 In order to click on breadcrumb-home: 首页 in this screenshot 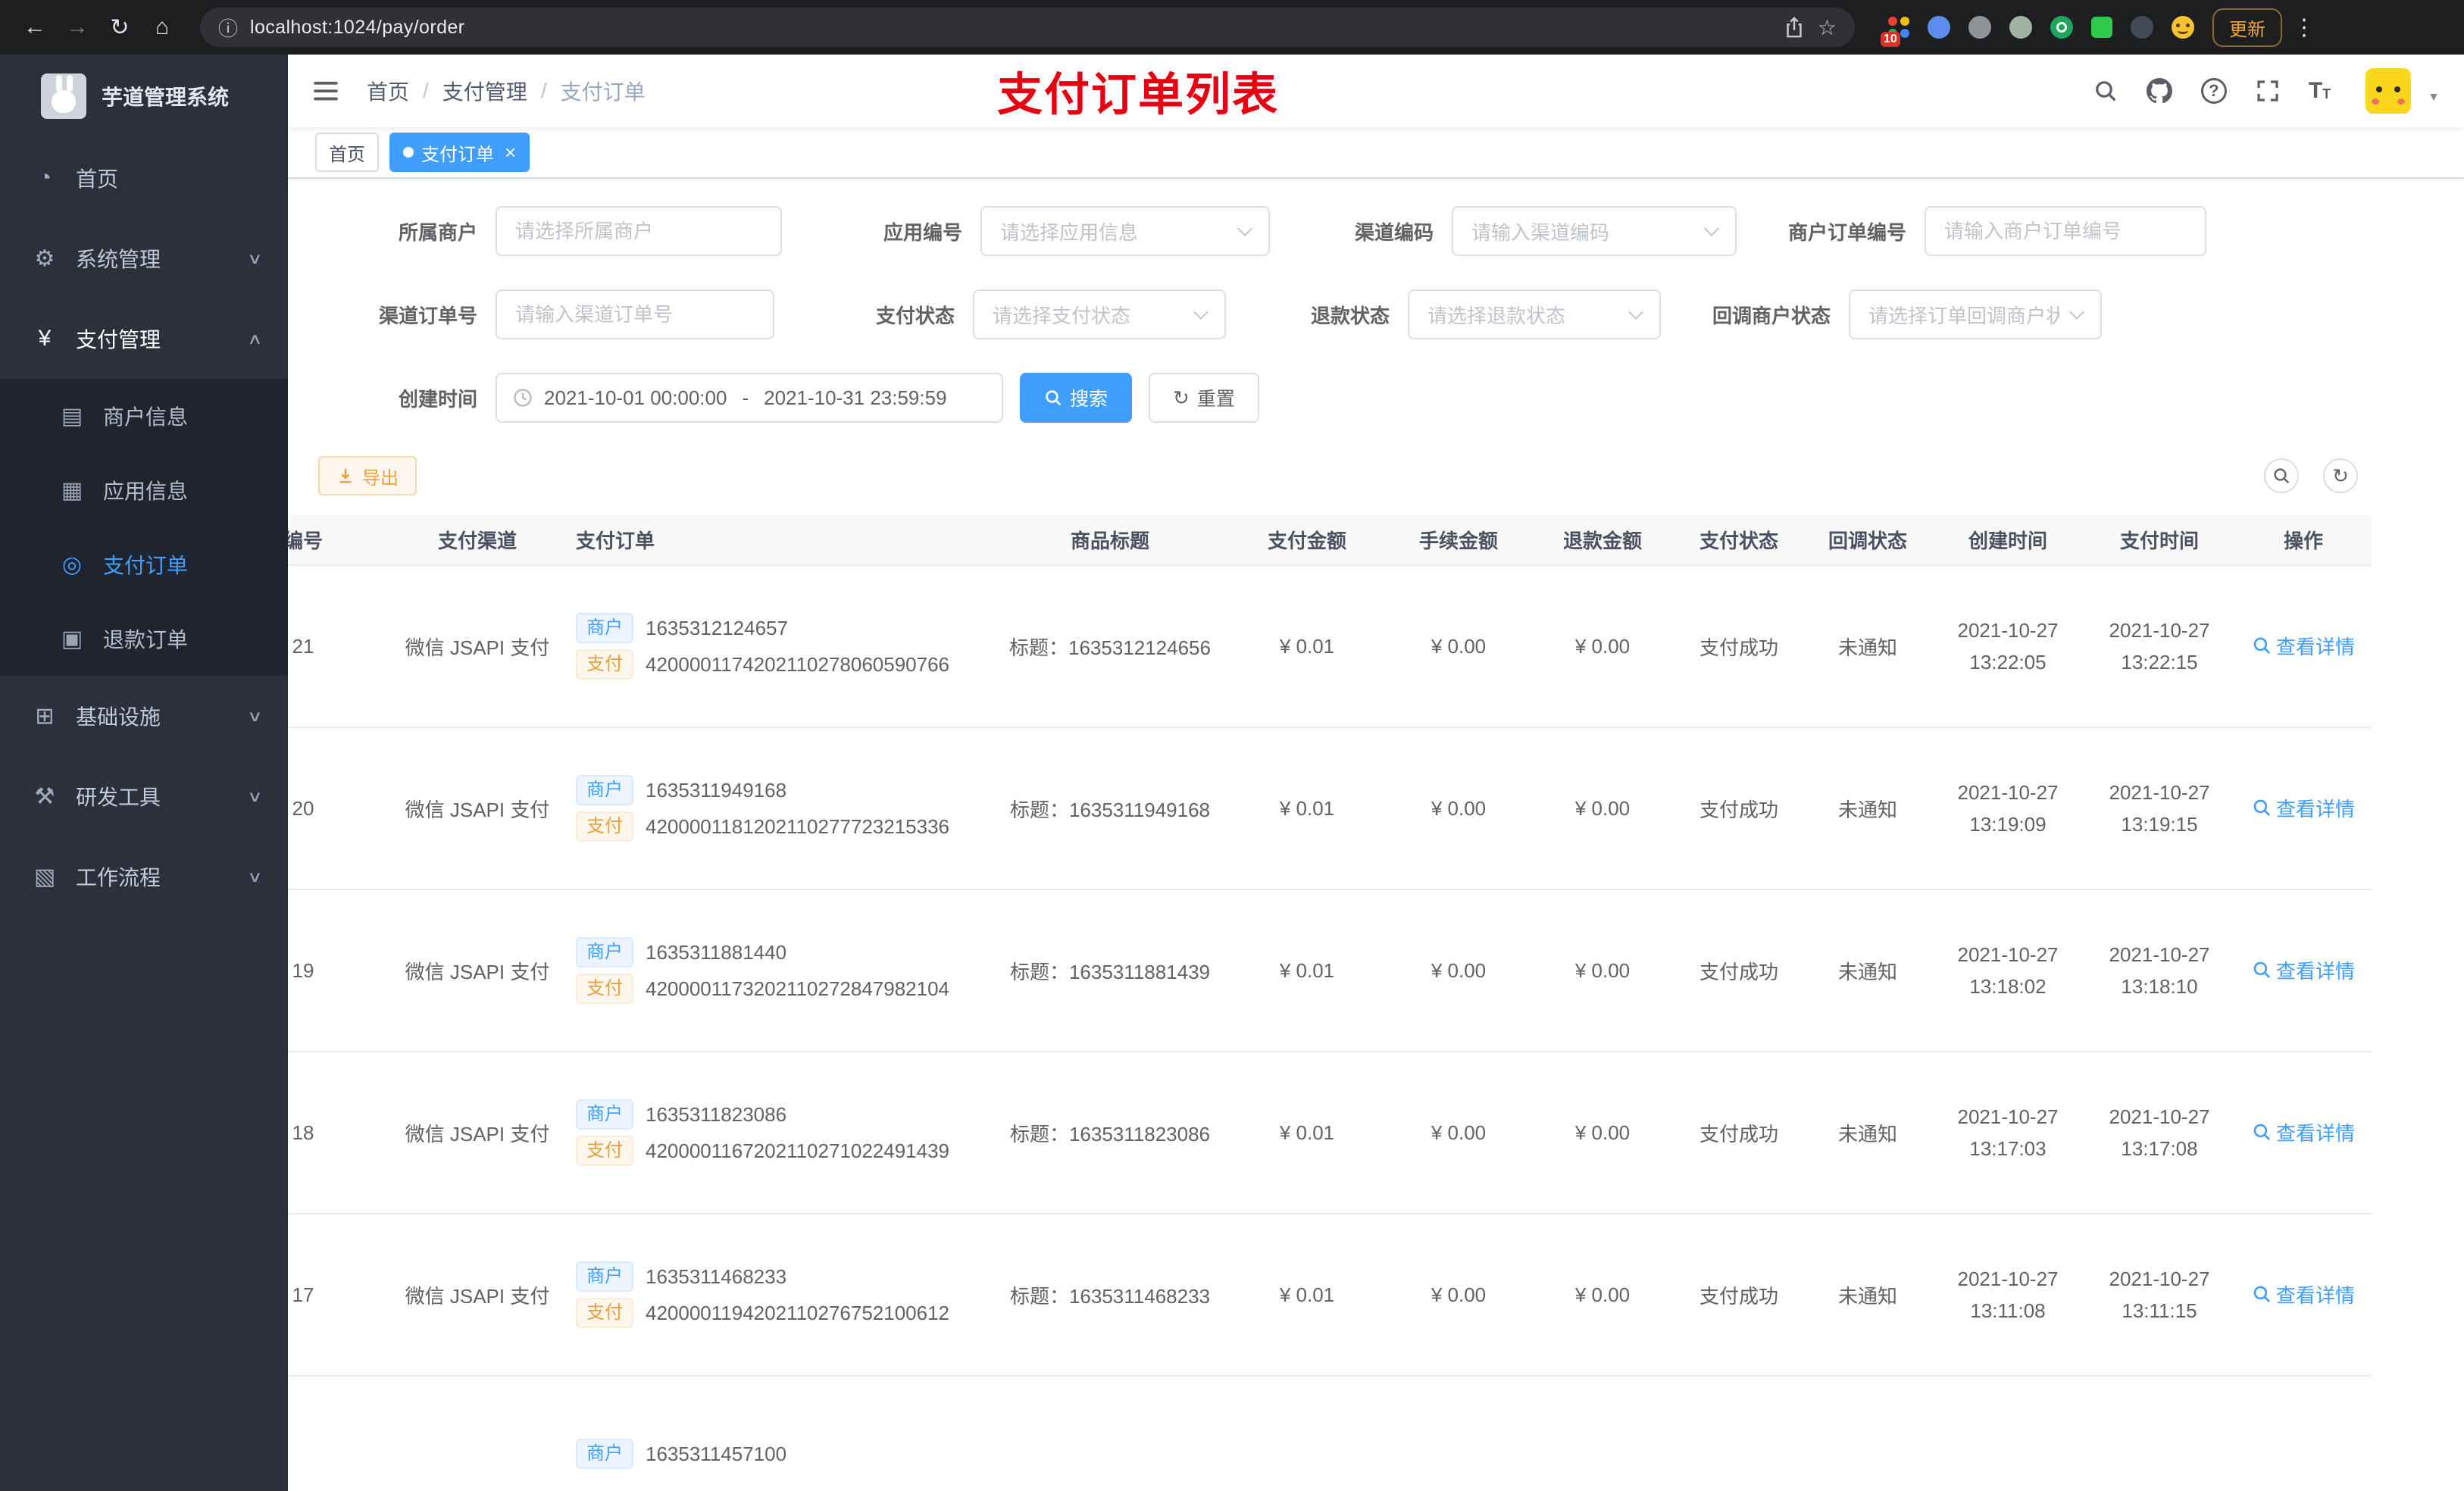, I will do `click(388, 91)`.